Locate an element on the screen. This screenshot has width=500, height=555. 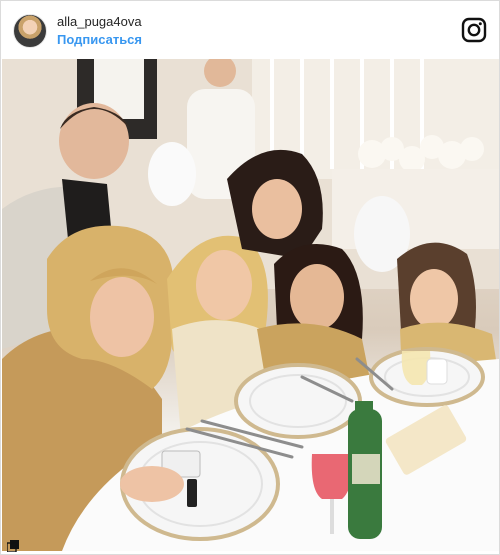
chair-left is located at coordinates (172, 174).